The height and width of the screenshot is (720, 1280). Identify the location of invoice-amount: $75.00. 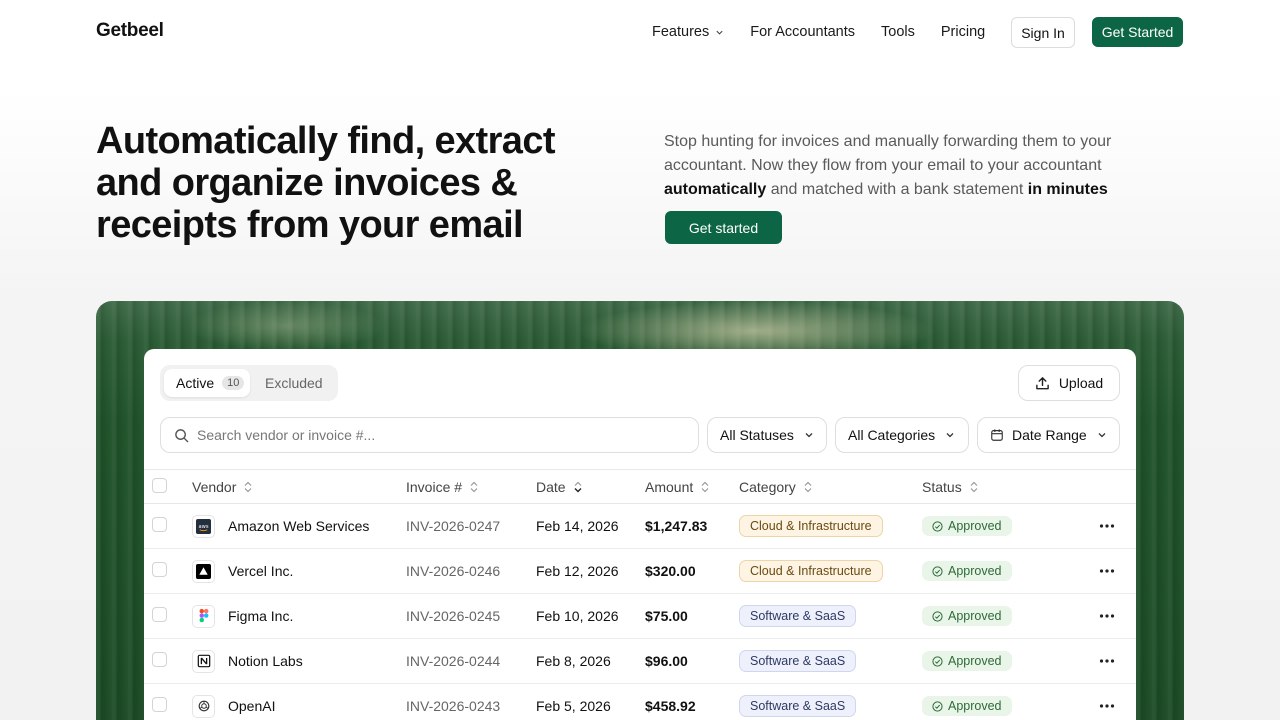
(692, 616).